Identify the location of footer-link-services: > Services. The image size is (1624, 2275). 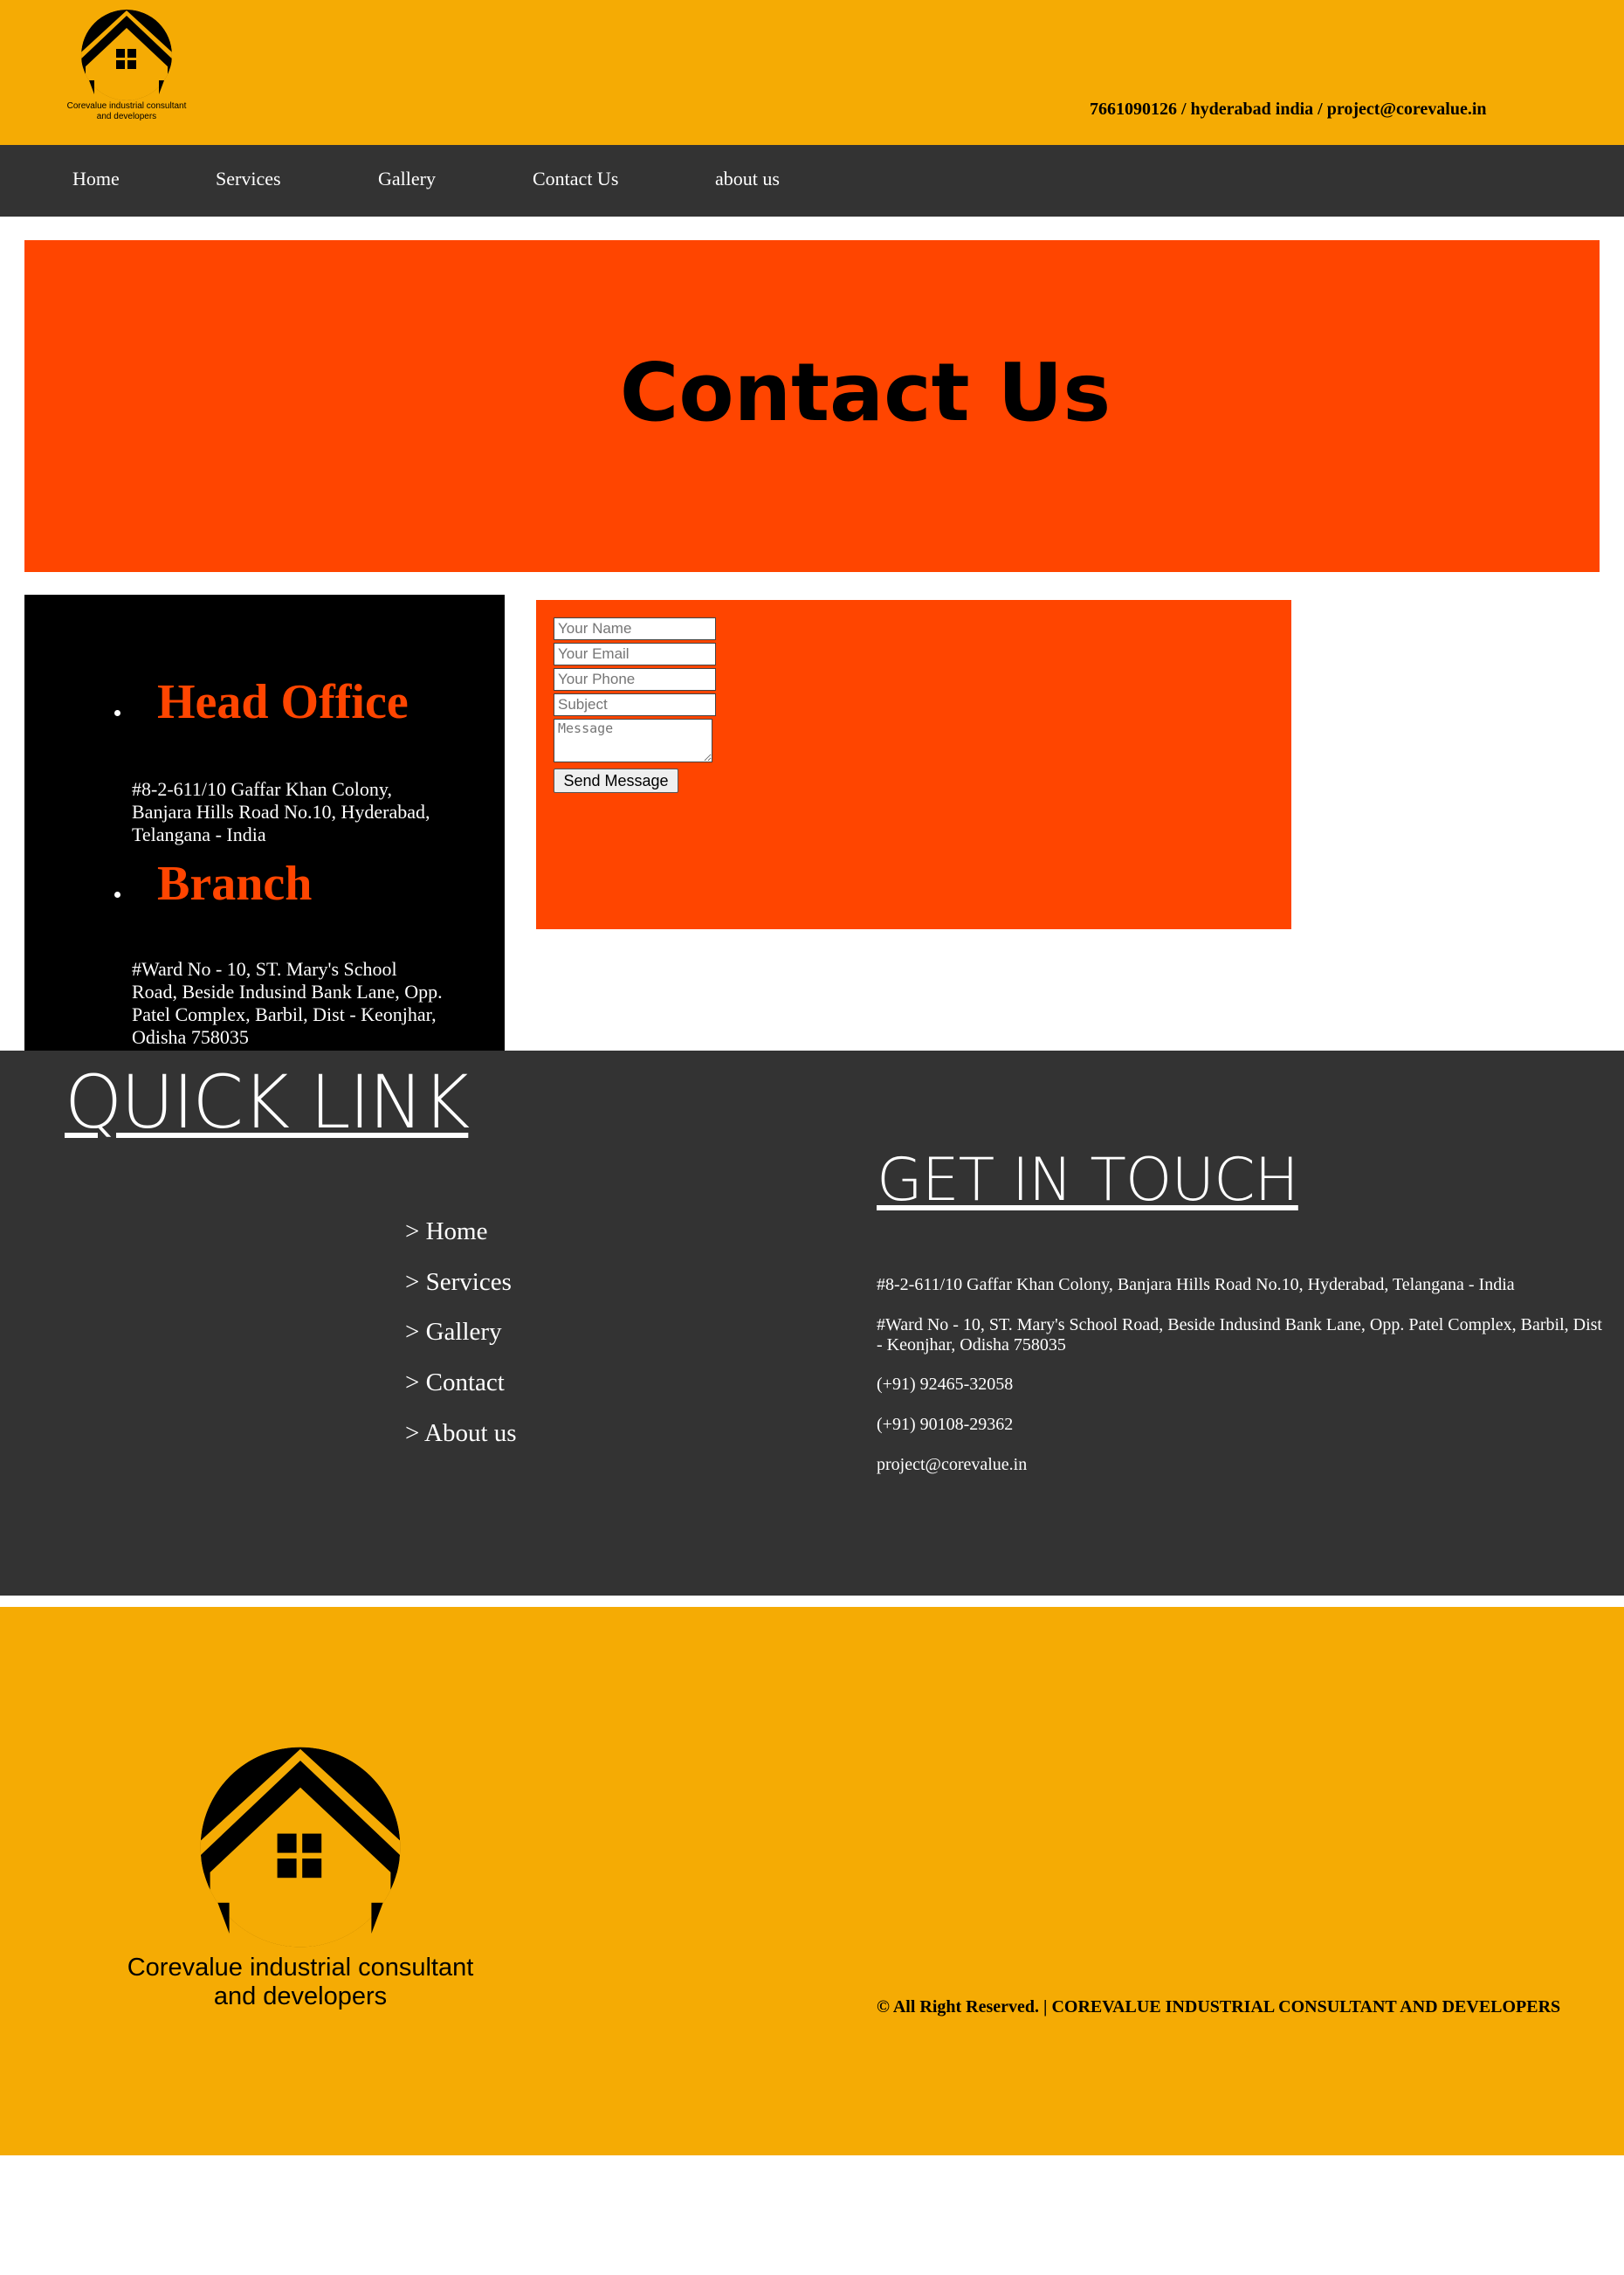
(458, 1282).